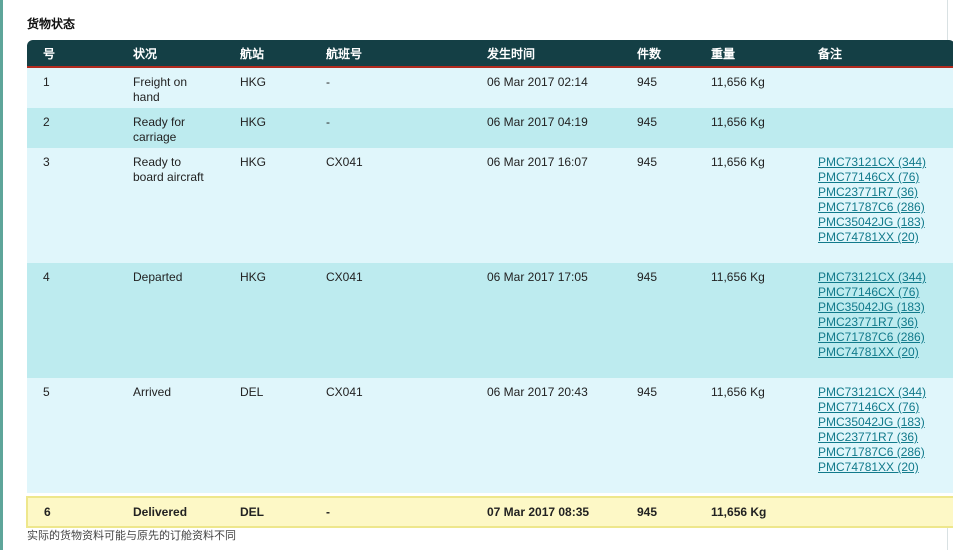 The image size is (953, 550). I want to click on col-header-weight: 重量, so click(764, 54).